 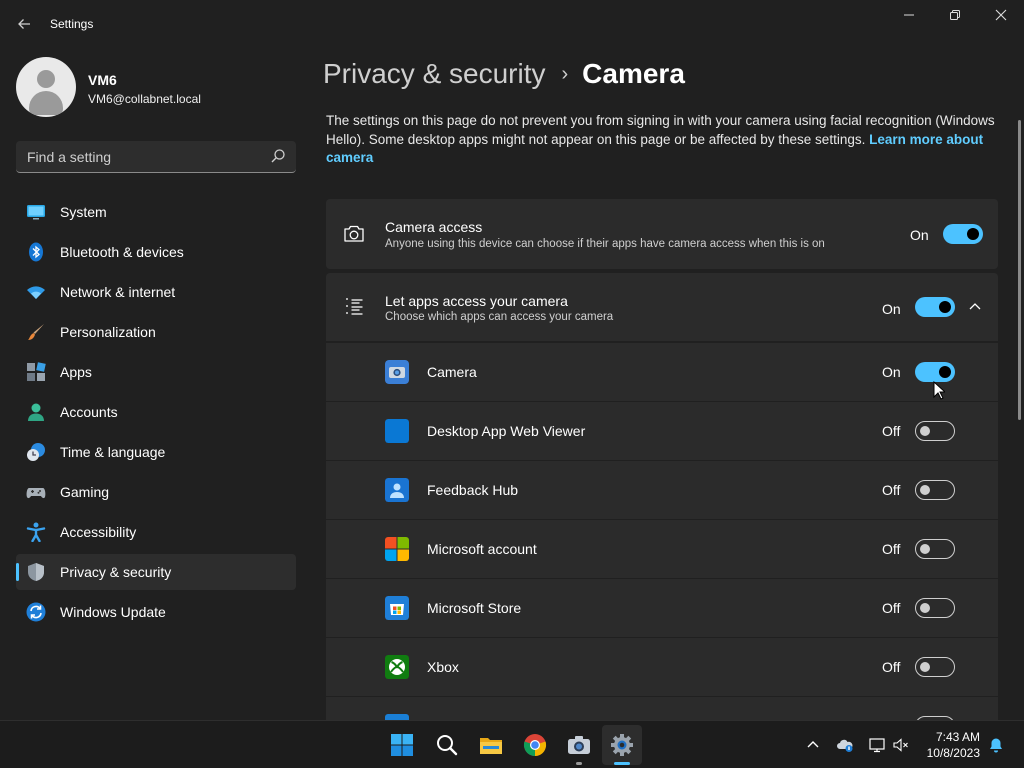 What do you see at coordinates (156, 612) in the screenshot?
I see `sidebar-item-windows-update: Windows Update` at bounding box center [156, 612].